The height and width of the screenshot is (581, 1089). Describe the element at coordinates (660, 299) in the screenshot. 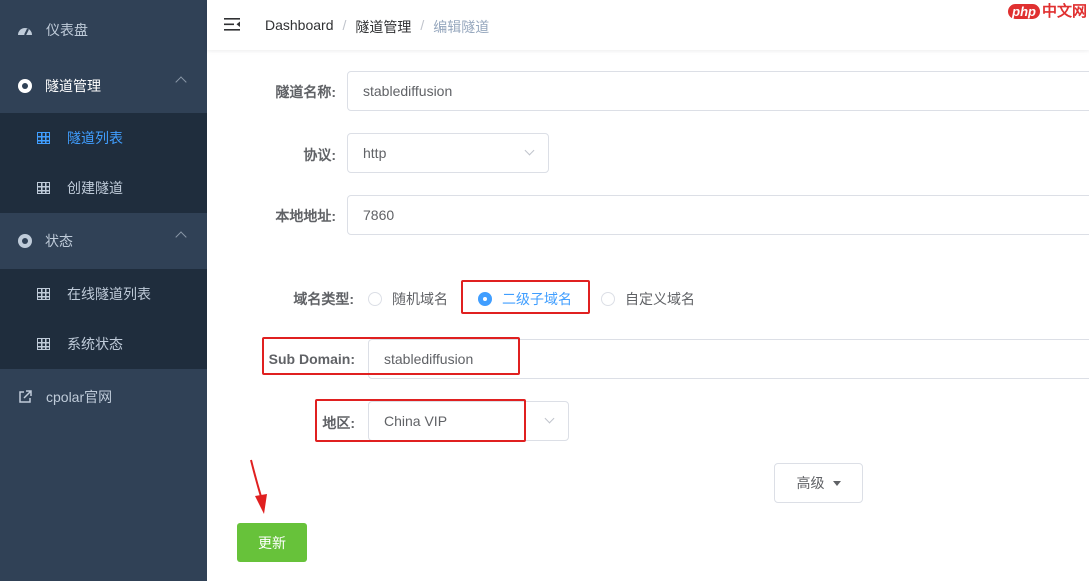

I see `radio-label: 自定义域名` at that location.